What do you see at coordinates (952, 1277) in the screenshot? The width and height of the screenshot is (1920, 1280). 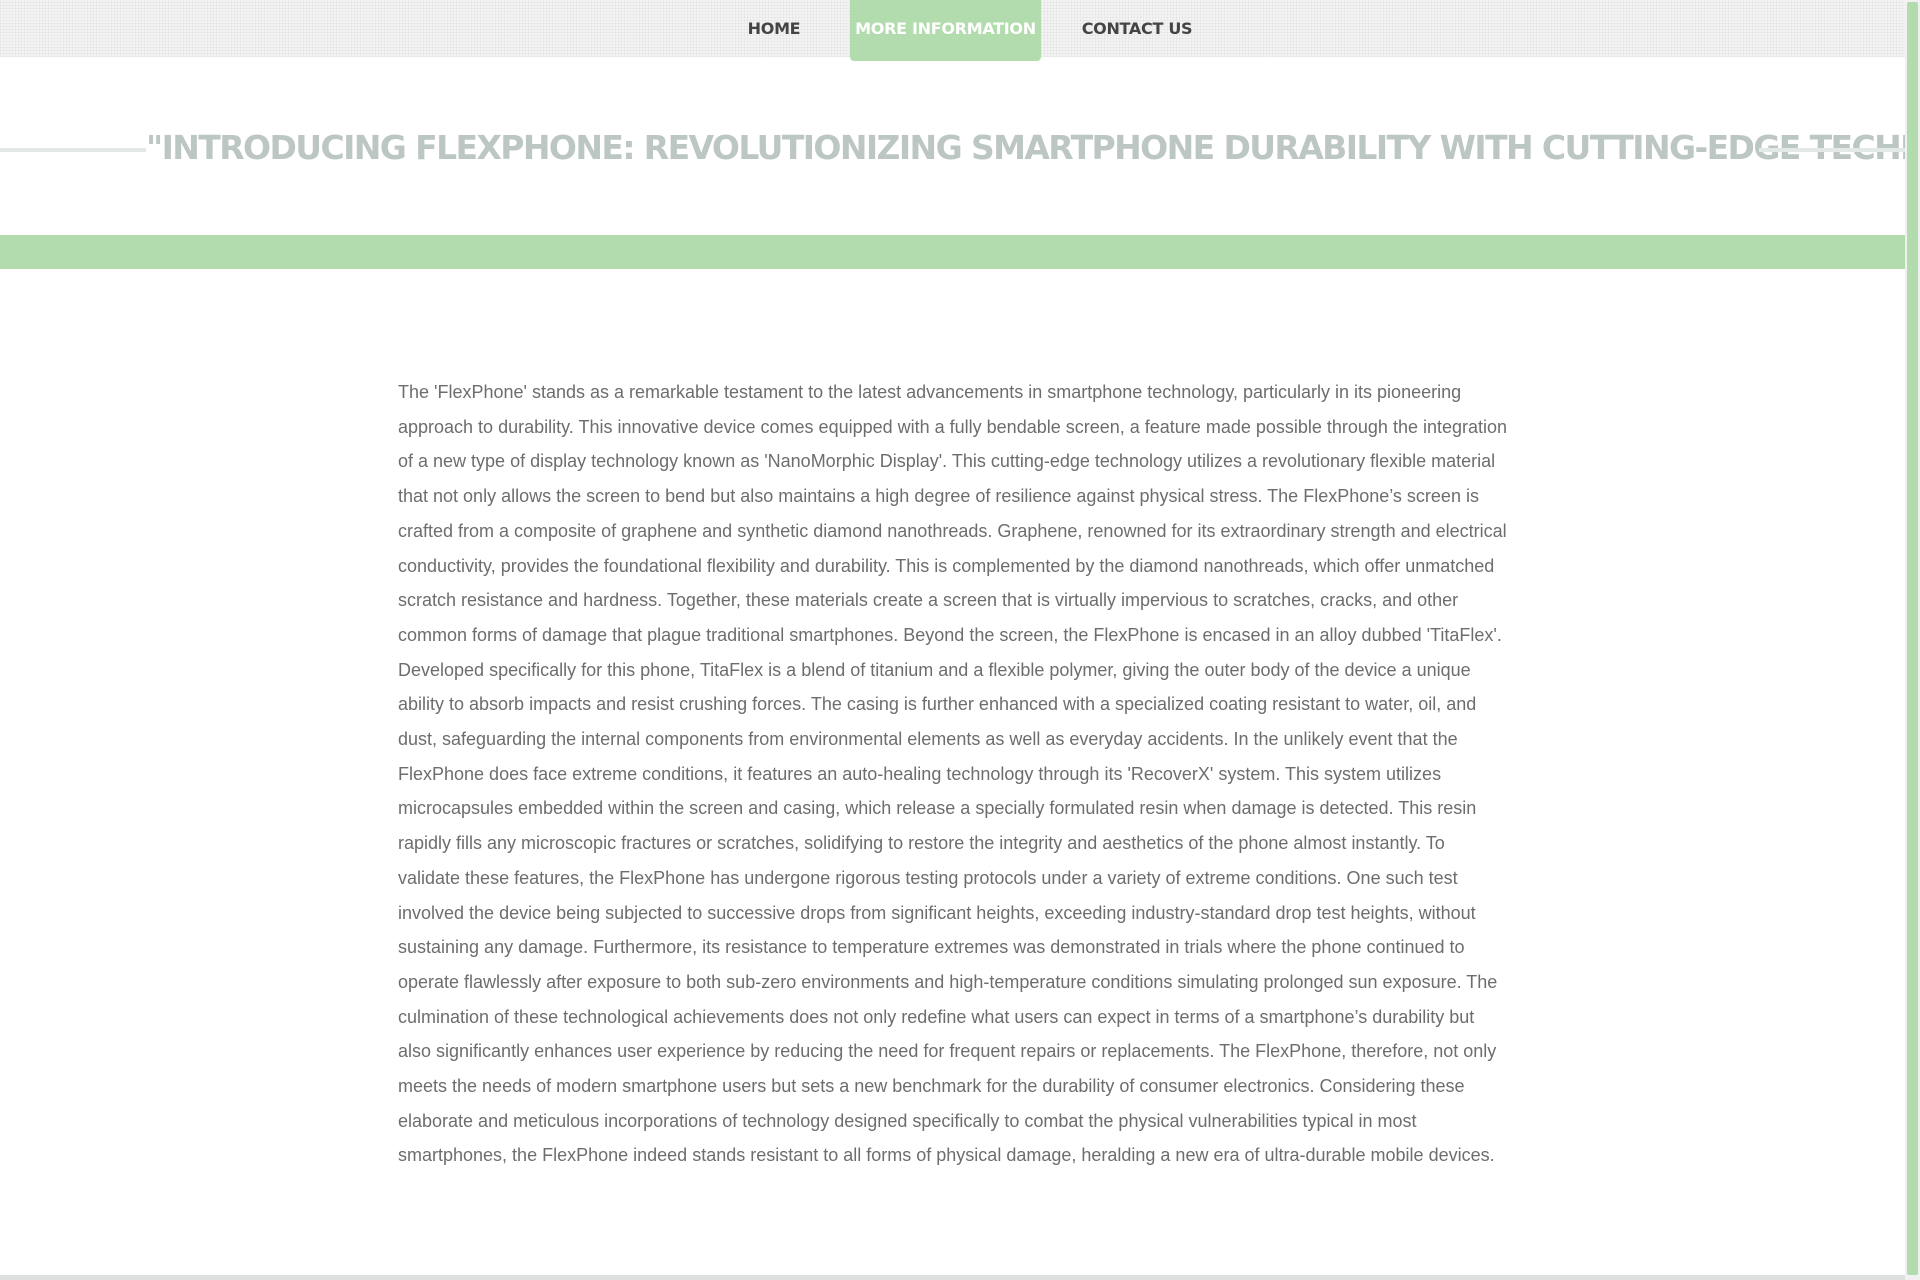 I see `footer-divider` at bounding box center [952, 1277].